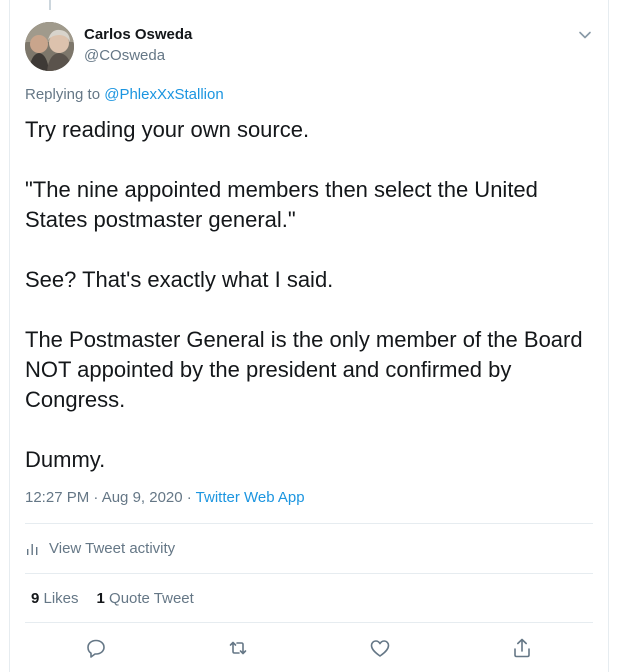 This screenshot has width=621, height=672. I want to click on author-name: Carlos Osweda, so click(138, 34).